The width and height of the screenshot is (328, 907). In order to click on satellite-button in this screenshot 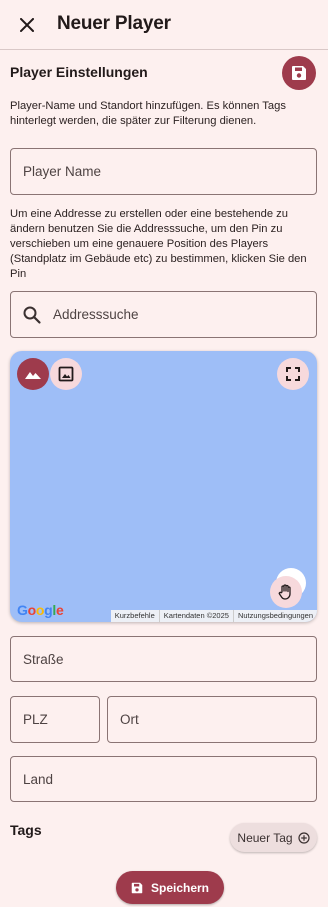, I will do `click(66, 374)`.